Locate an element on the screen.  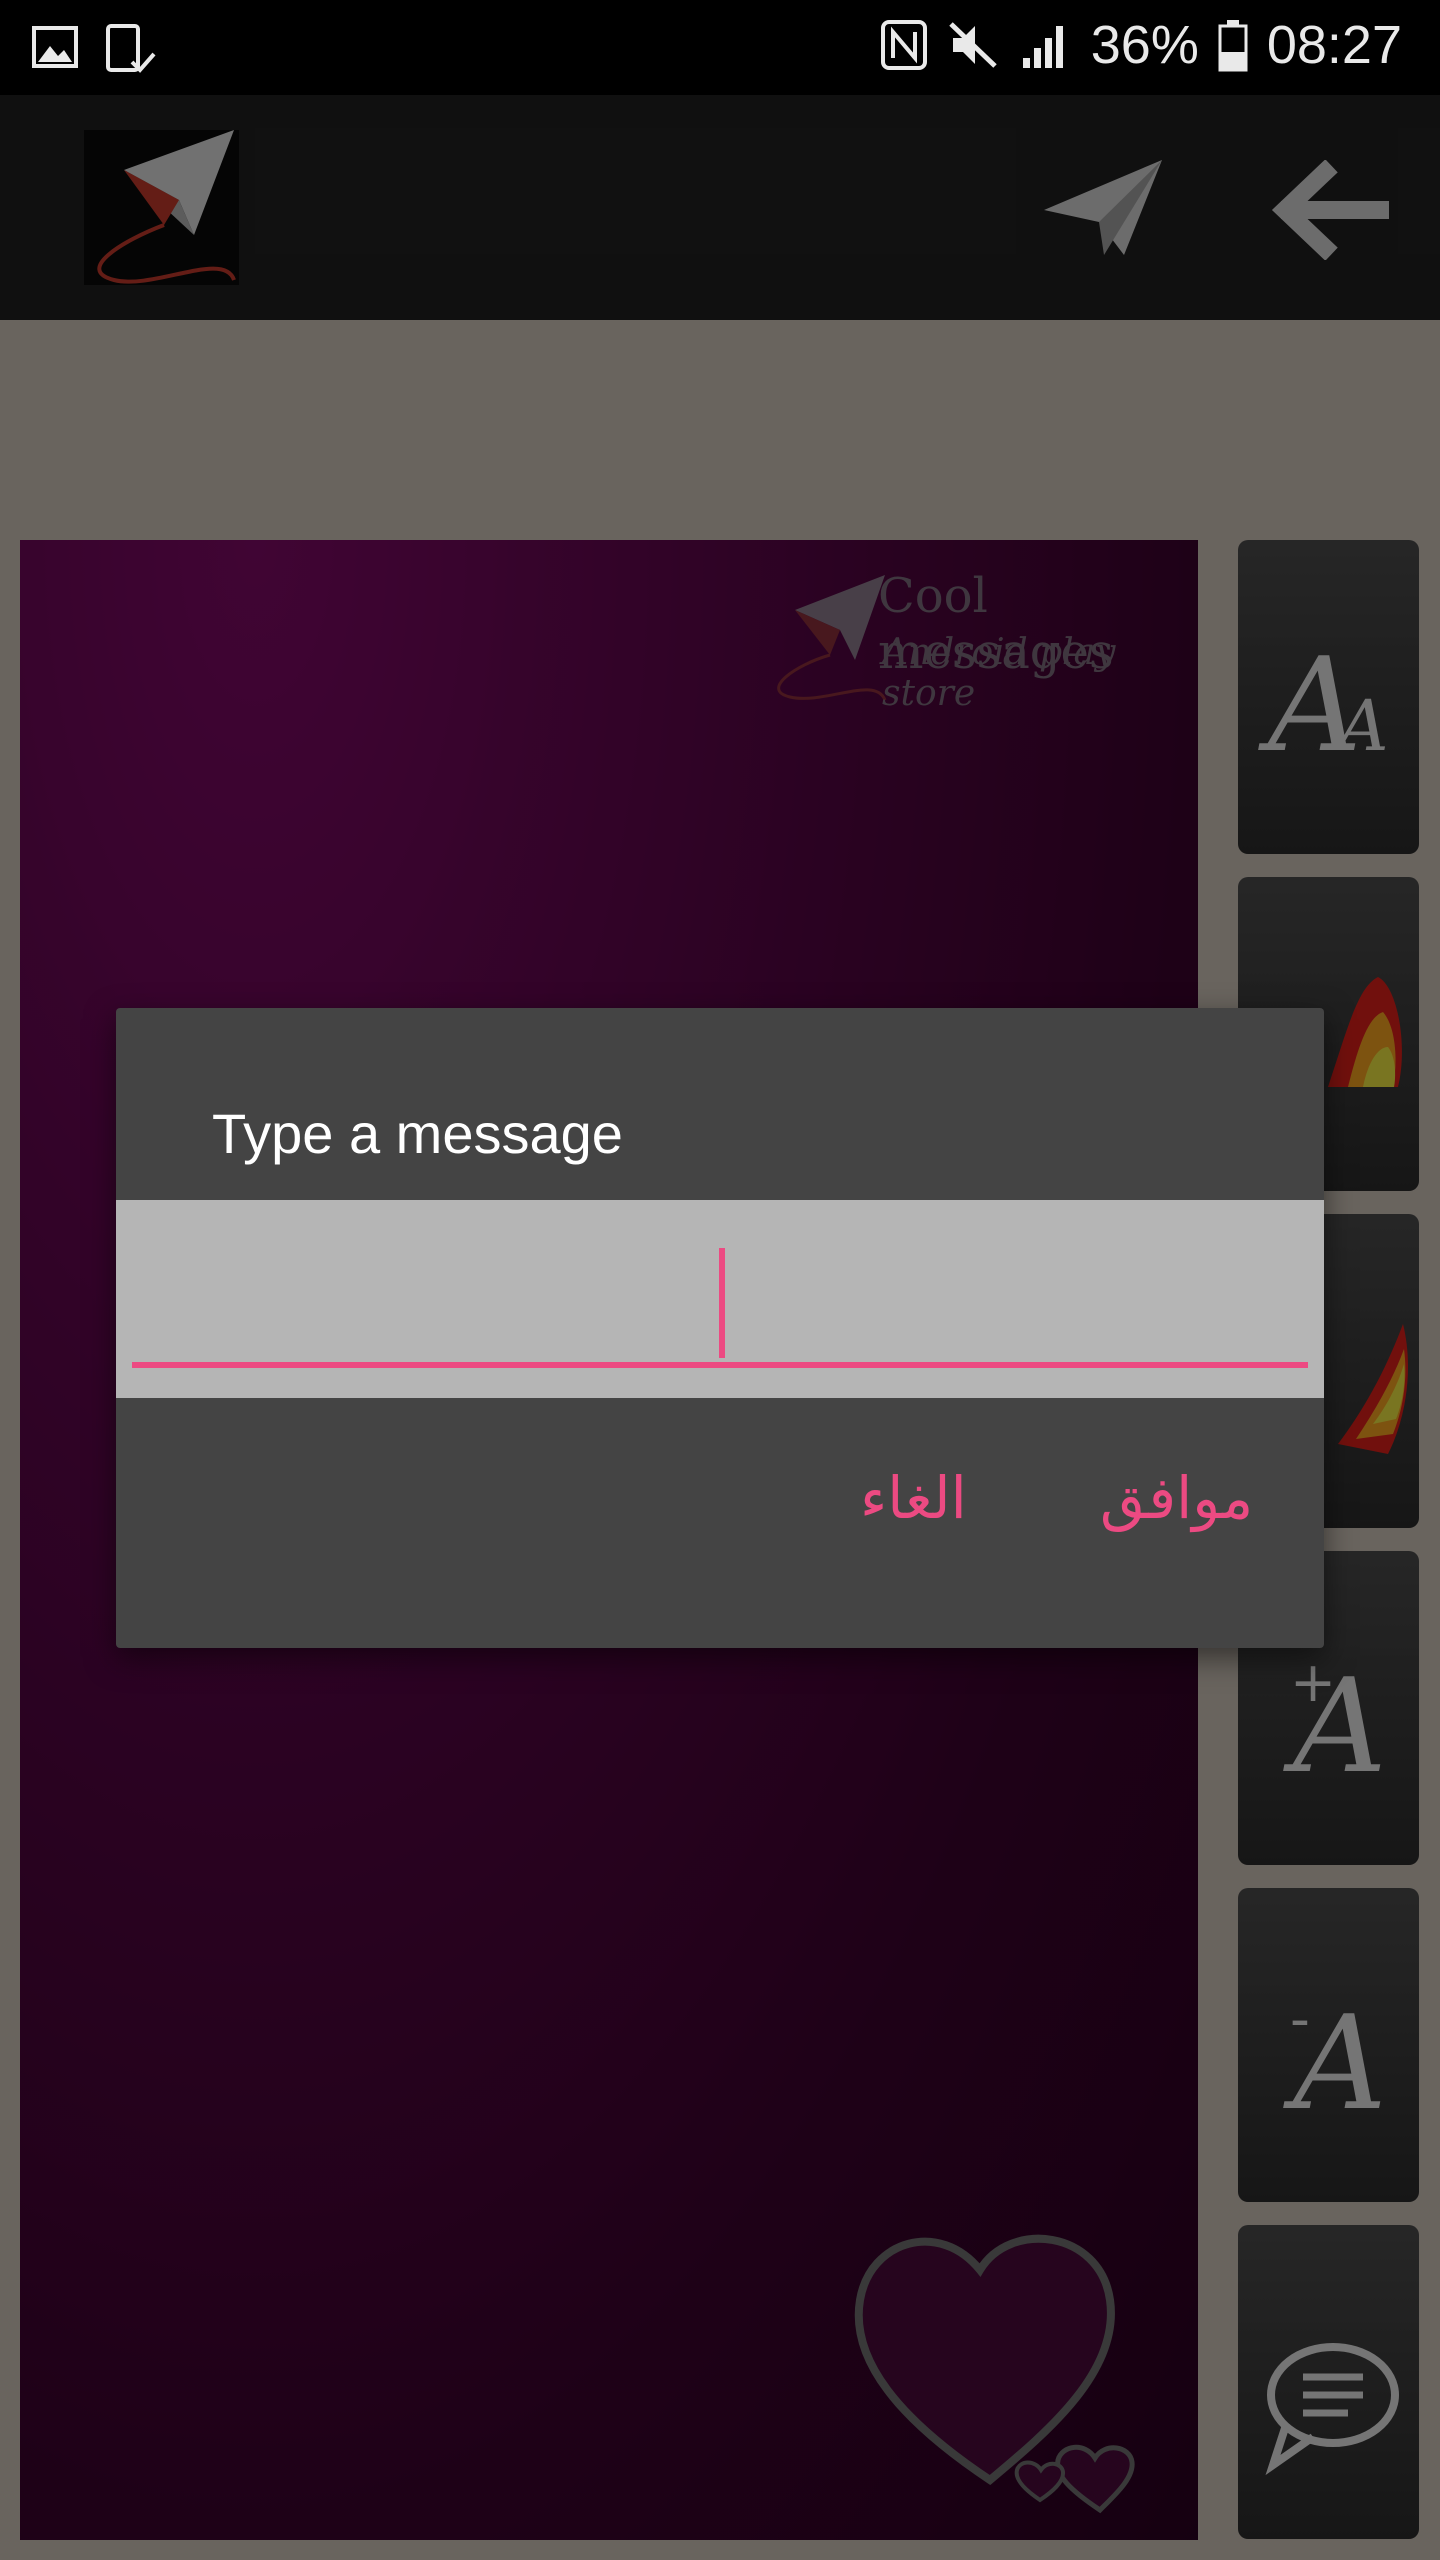
heart-decoration-icon is located at coordinates (1010, 2350).